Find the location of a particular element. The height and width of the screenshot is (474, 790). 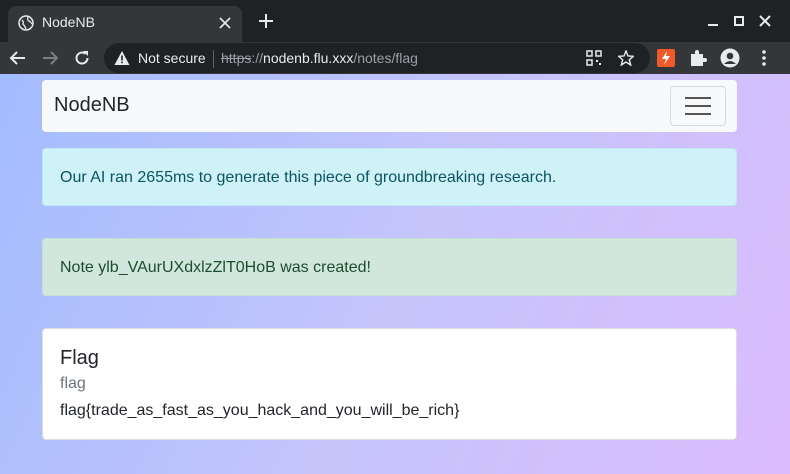

url-host: nodenb.flu.xxx is located at coordinates (308, 58).